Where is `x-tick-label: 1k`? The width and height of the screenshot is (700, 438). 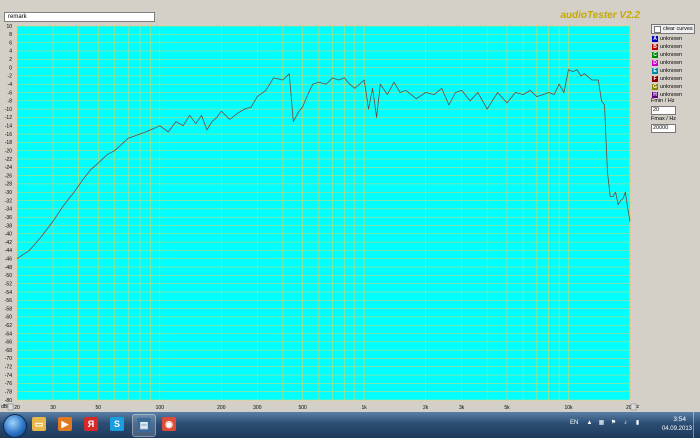
x-tick-label: 1k is located at coordinates (365, 408).